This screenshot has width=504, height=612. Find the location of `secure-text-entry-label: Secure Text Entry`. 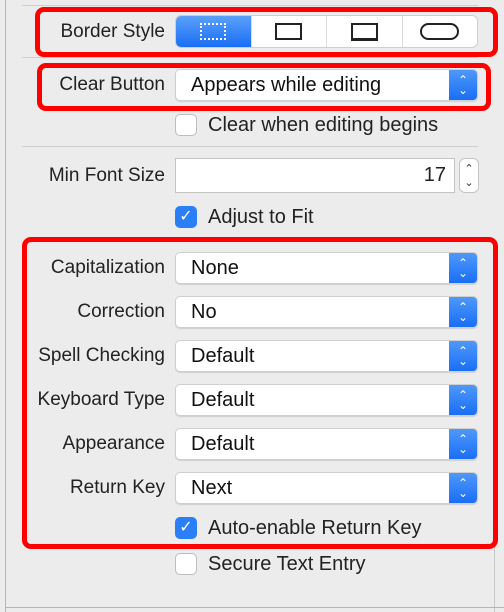

secure-text-entry-label: Secure Text Entry is located at coordinates (287, 564).